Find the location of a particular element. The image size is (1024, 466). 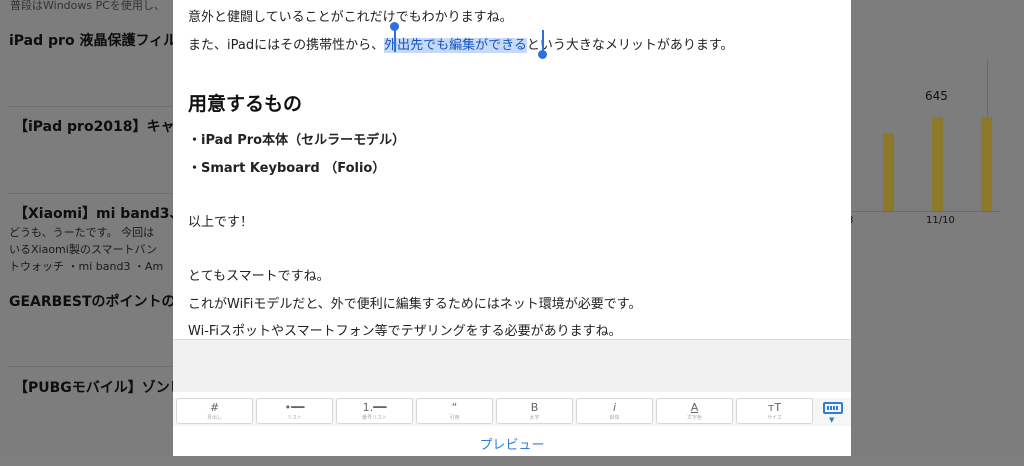

chevron-down-icon: ▼ is located at coordinates (832, 420).